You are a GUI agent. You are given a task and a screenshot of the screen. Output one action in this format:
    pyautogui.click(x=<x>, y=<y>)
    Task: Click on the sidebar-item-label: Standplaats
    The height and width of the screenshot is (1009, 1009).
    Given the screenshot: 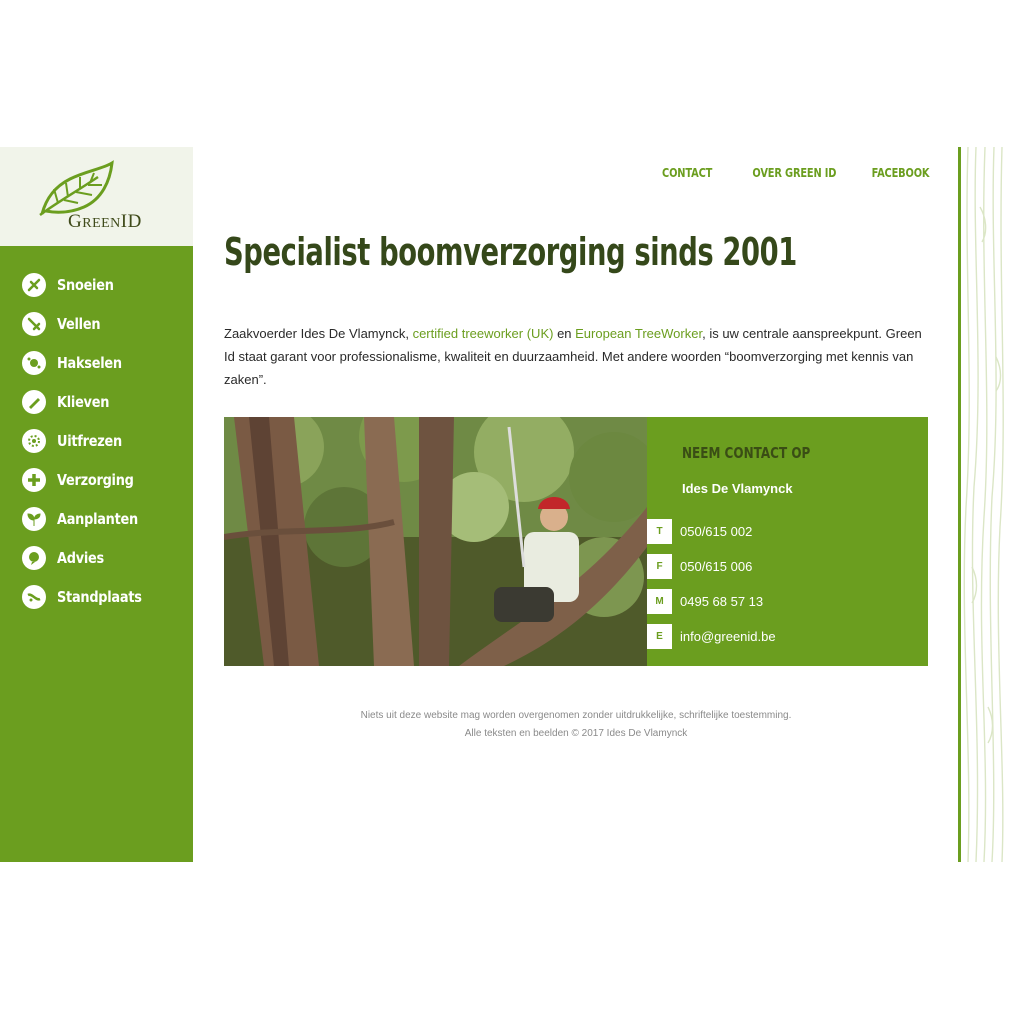 What is the action you would take?
    pyautogui.click(x=99, y=596)
    